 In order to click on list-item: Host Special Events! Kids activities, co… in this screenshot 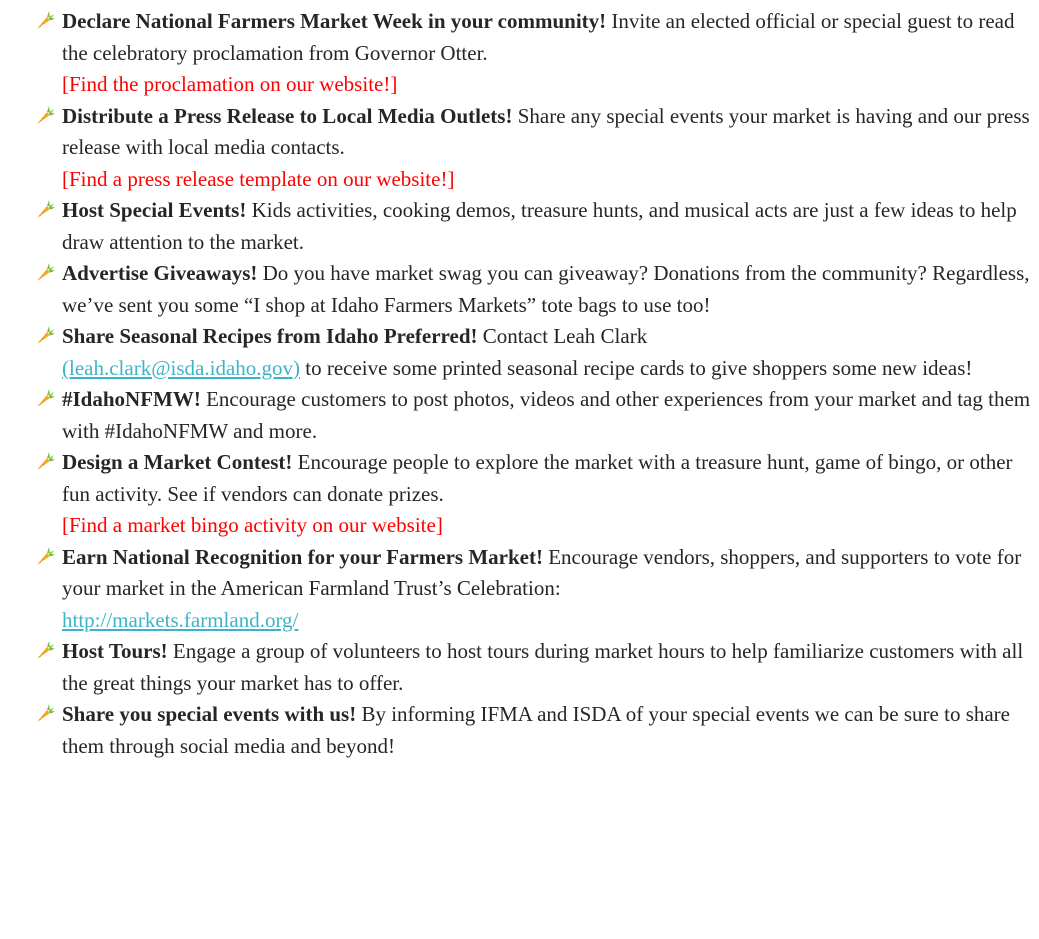, I will do `click(519, 226)`.